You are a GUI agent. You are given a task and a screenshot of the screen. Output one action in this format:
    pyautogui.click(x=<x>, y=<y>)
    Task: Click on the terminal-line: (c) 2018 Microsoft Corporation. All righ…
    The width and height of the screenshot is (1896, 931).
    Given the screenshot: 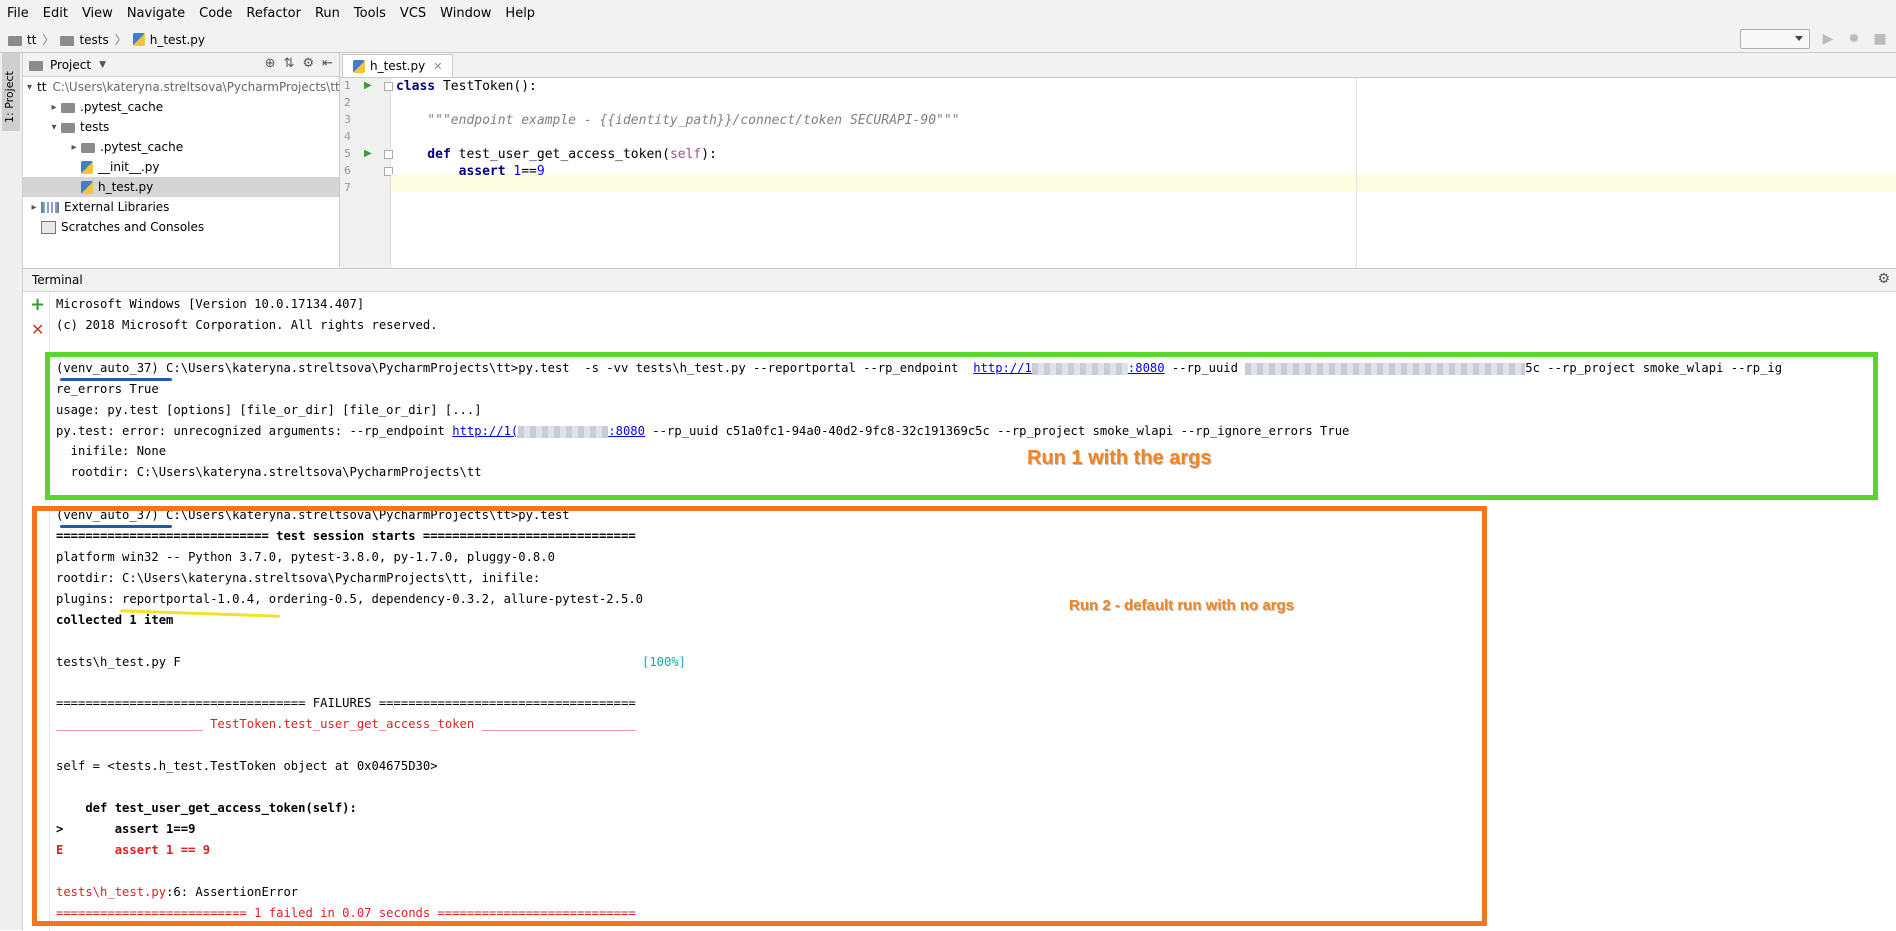 What is the action you would take?
    pyautogui.click(x=247, y=325)
    